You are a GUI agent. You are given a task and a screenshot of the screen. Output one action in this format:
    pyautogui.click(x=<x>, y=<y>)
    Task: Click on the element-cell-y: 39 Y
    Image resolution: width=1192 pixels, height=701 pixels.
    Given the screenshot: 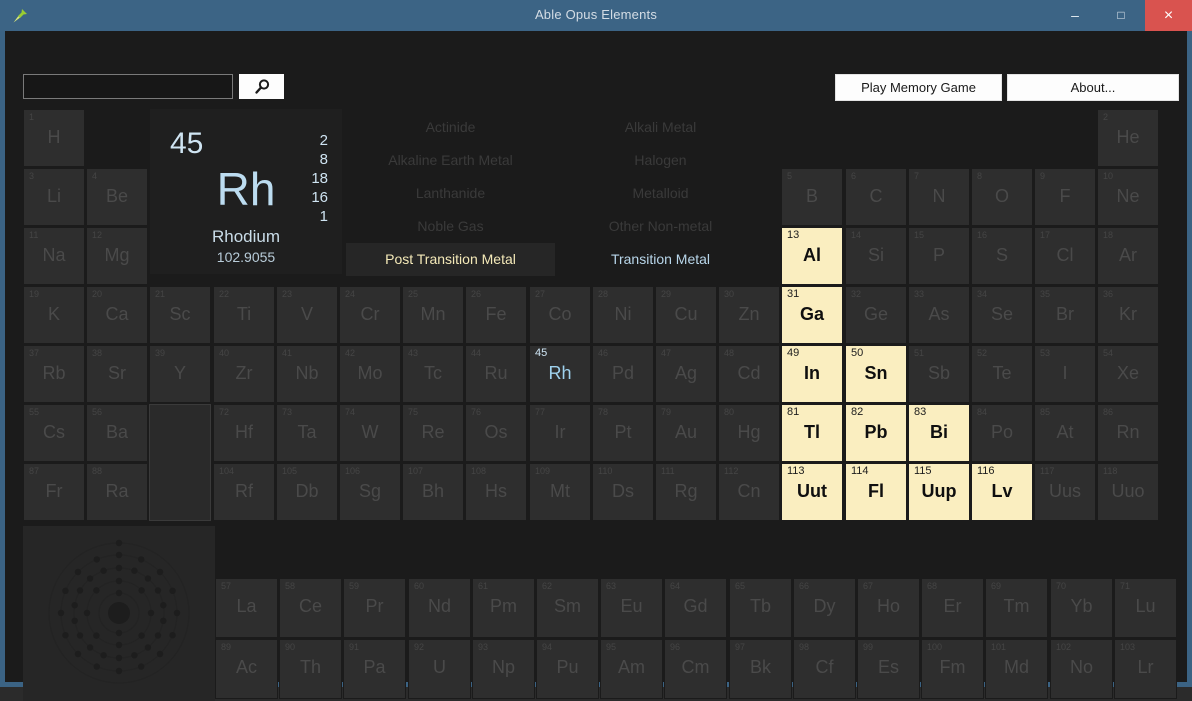 What is the action you would take?
    pyautogui.click(x=180, y=374)
    